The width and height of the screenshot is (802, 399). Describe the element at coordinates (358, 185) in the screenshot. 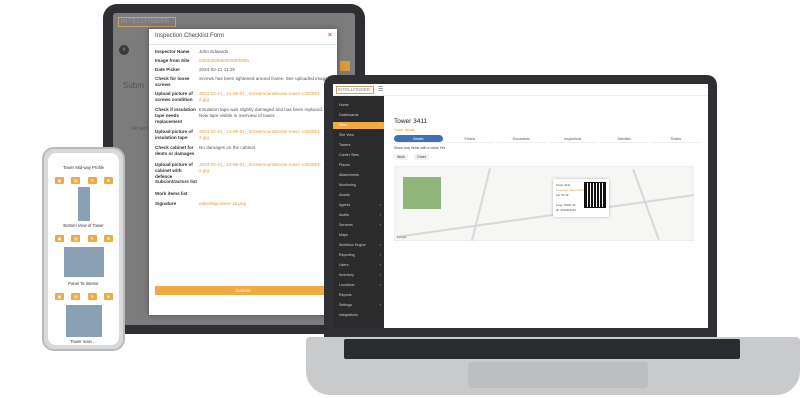

I see `sidebar-item: Monitoring` at that location.